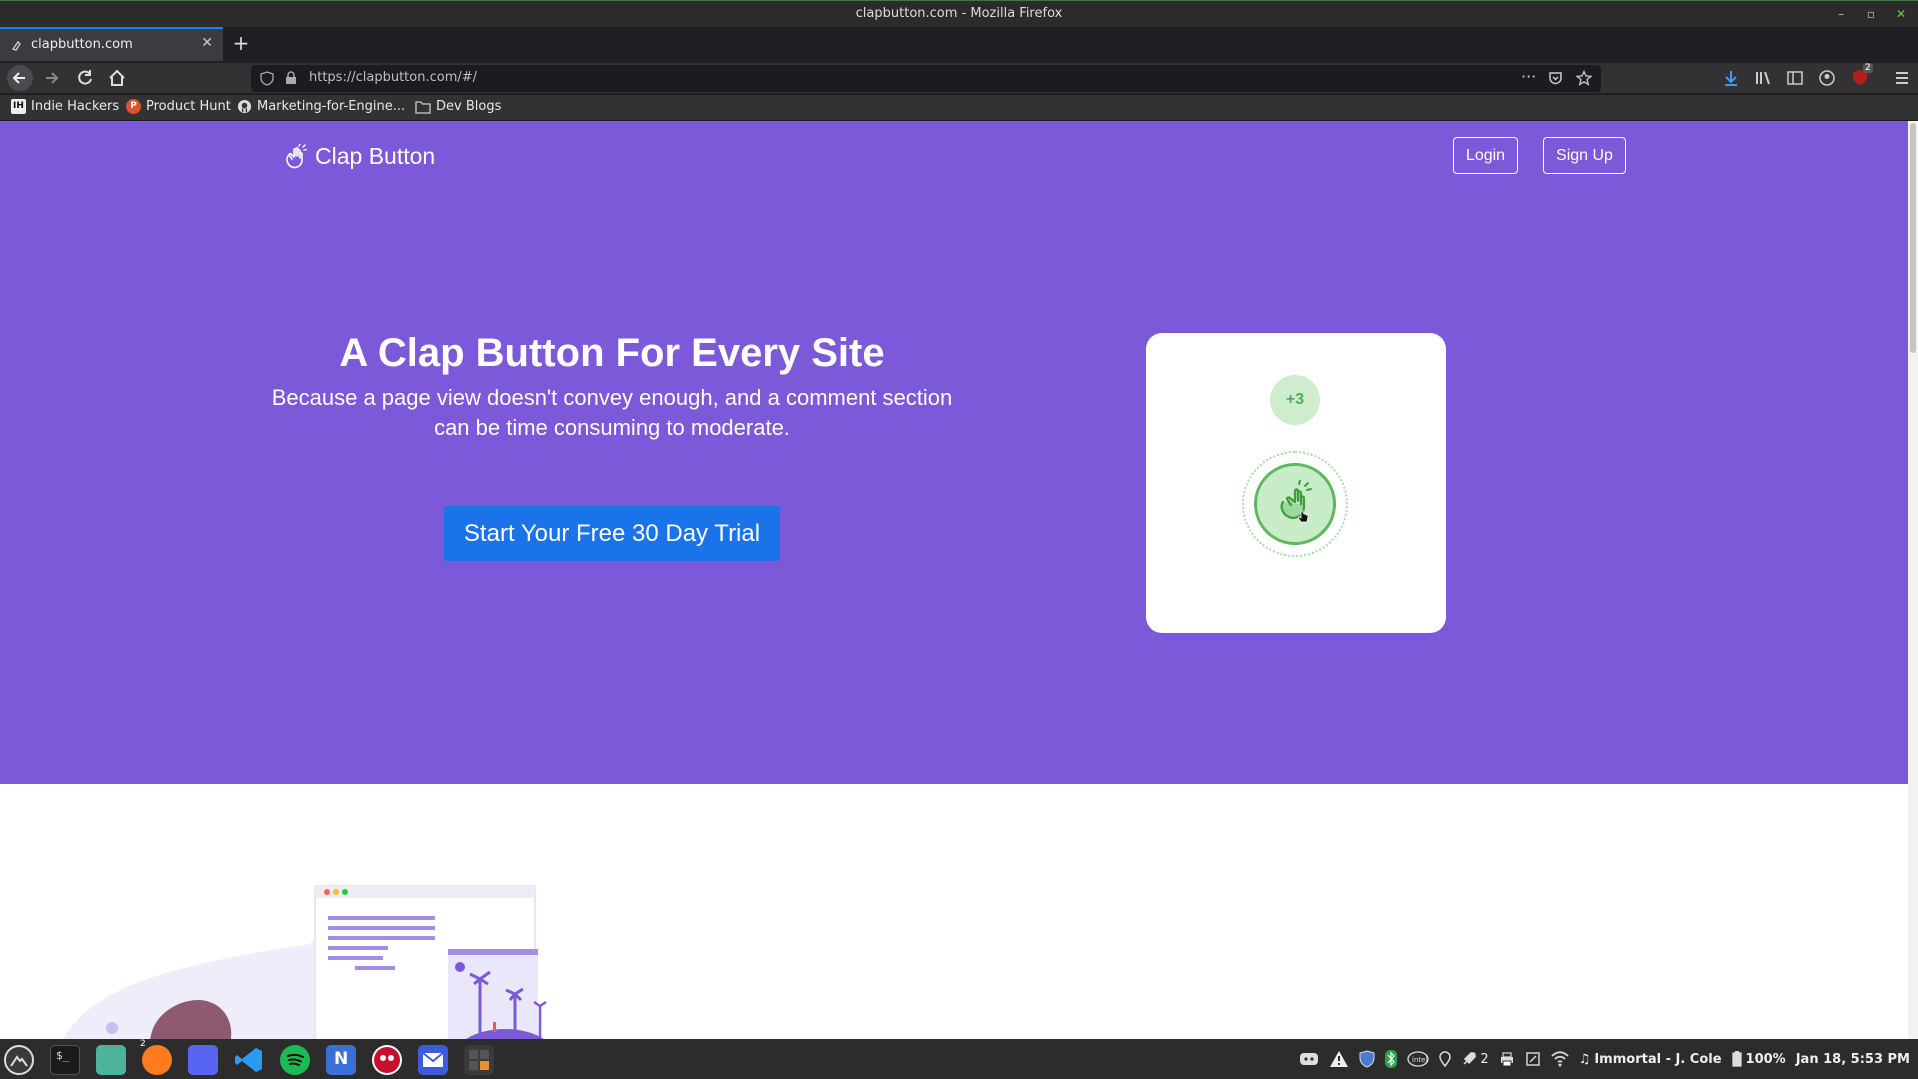  I want to click on hamburger-menu-icon, so click(1902, 78).